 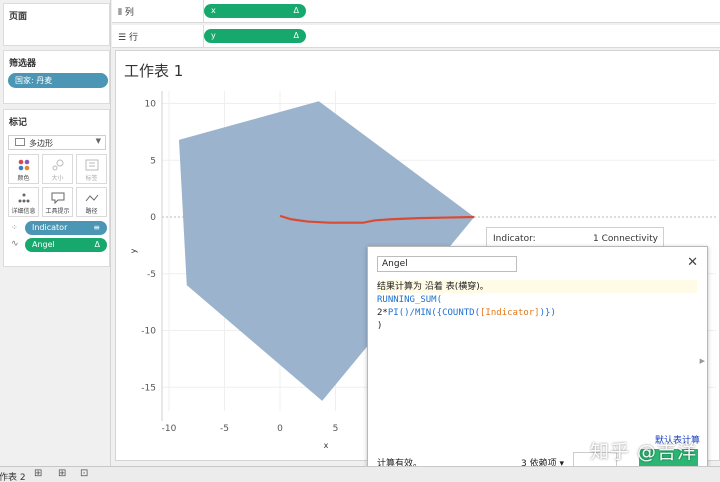 What do you see at coordinates (433, 287) in the screenshot?
I see `formula-comment: 结果计算为 沿着 表(横穿)。` at bounding box center [433, 287].